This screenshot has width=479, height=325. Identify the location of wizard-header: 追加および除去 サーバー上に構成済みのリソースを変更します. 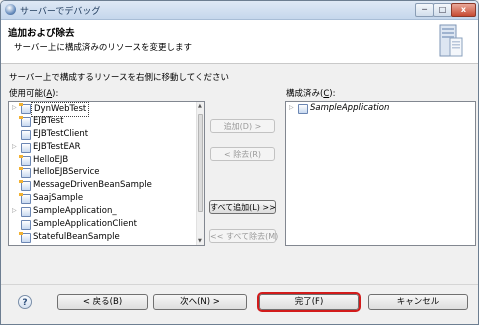
(239, 42).